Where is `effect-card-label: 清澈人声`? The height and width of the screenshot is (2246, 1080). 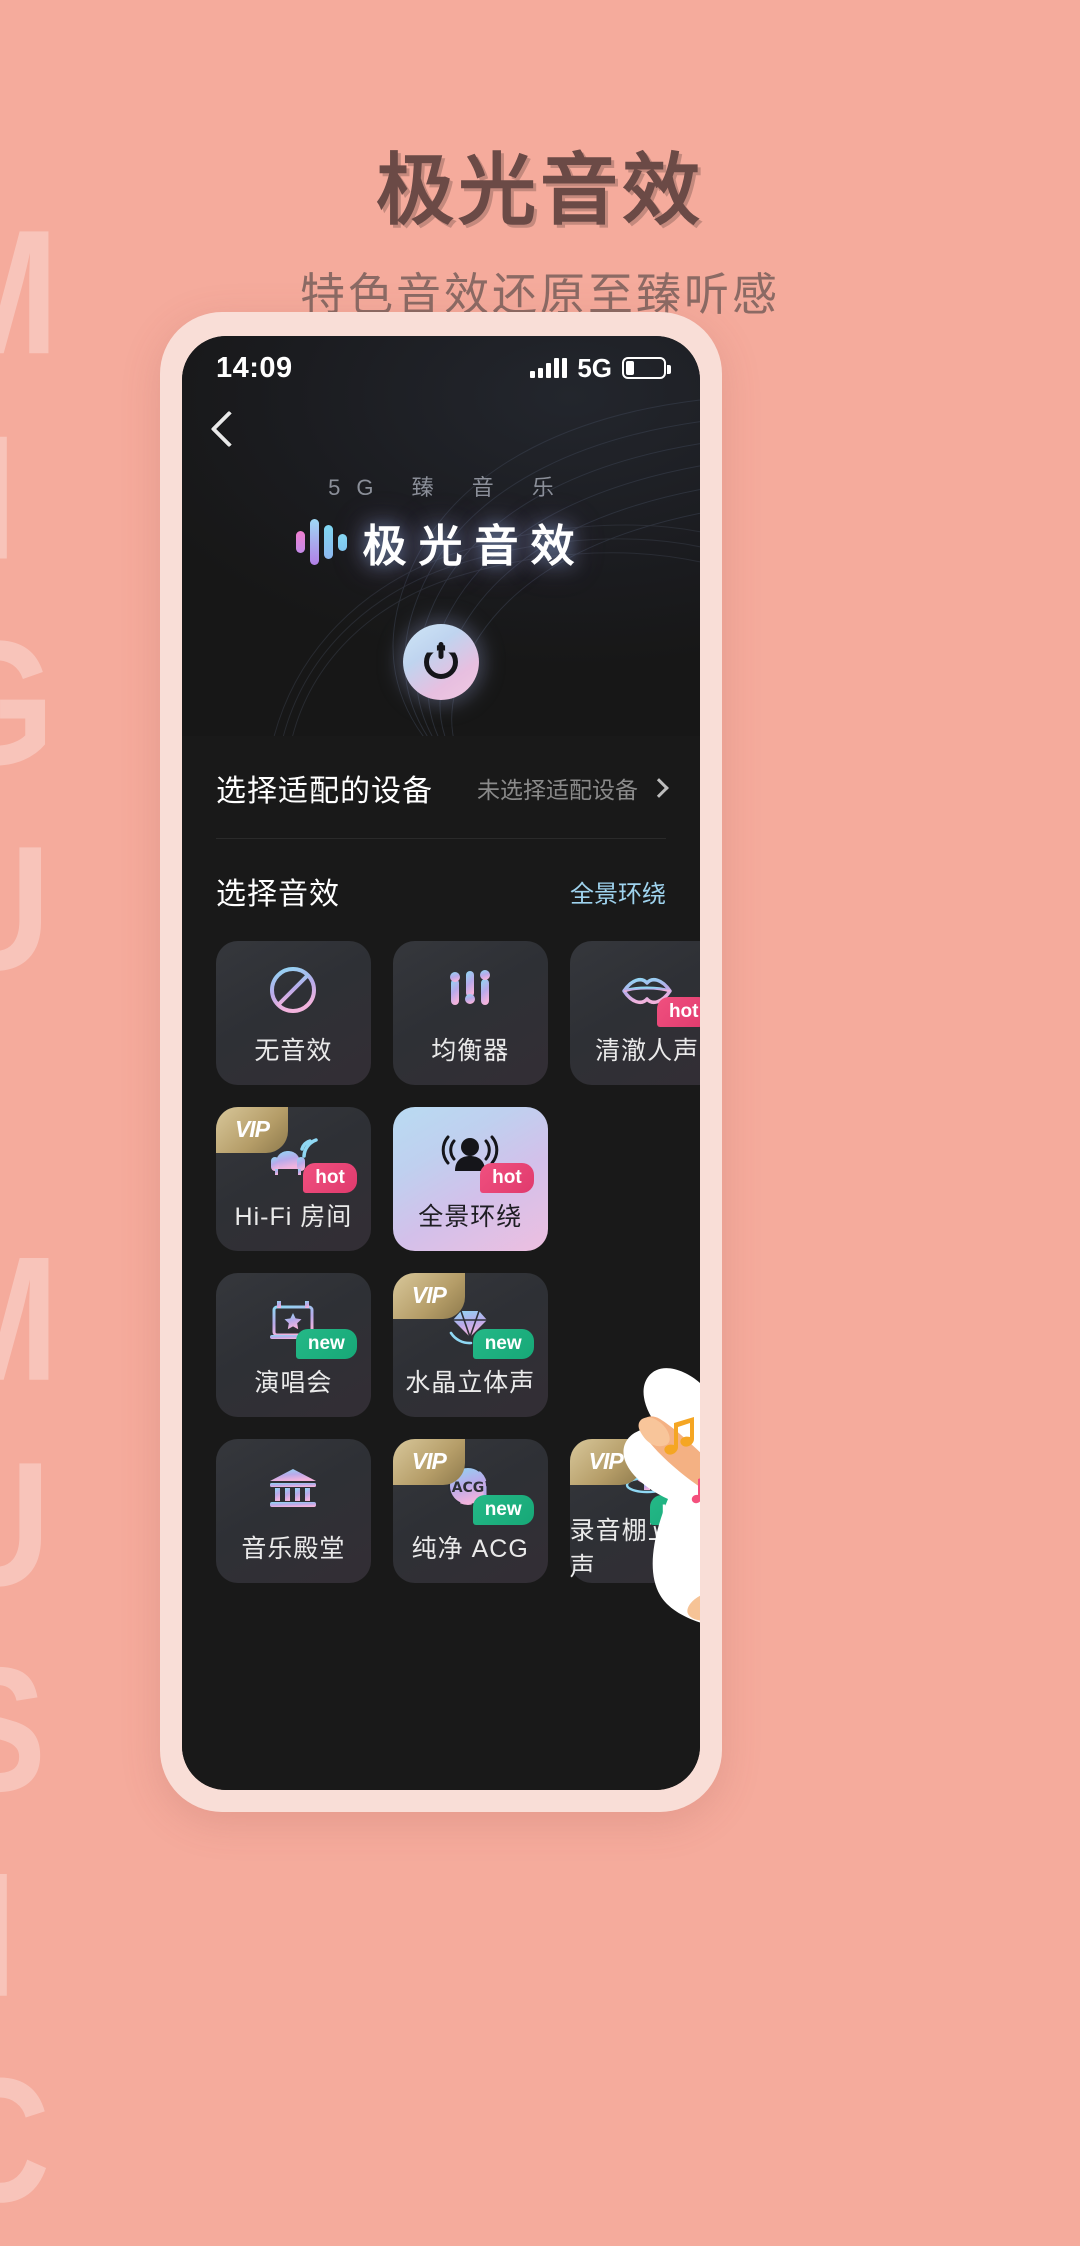 effect-card-label: 清澈人声 is located at coordinates (647, 1050).